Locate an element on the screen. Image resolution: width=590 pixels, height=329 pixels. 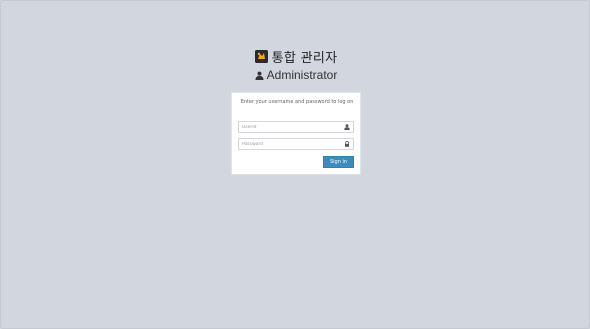
app-header: 통합 관리자 is located at coordinates (295, 56).